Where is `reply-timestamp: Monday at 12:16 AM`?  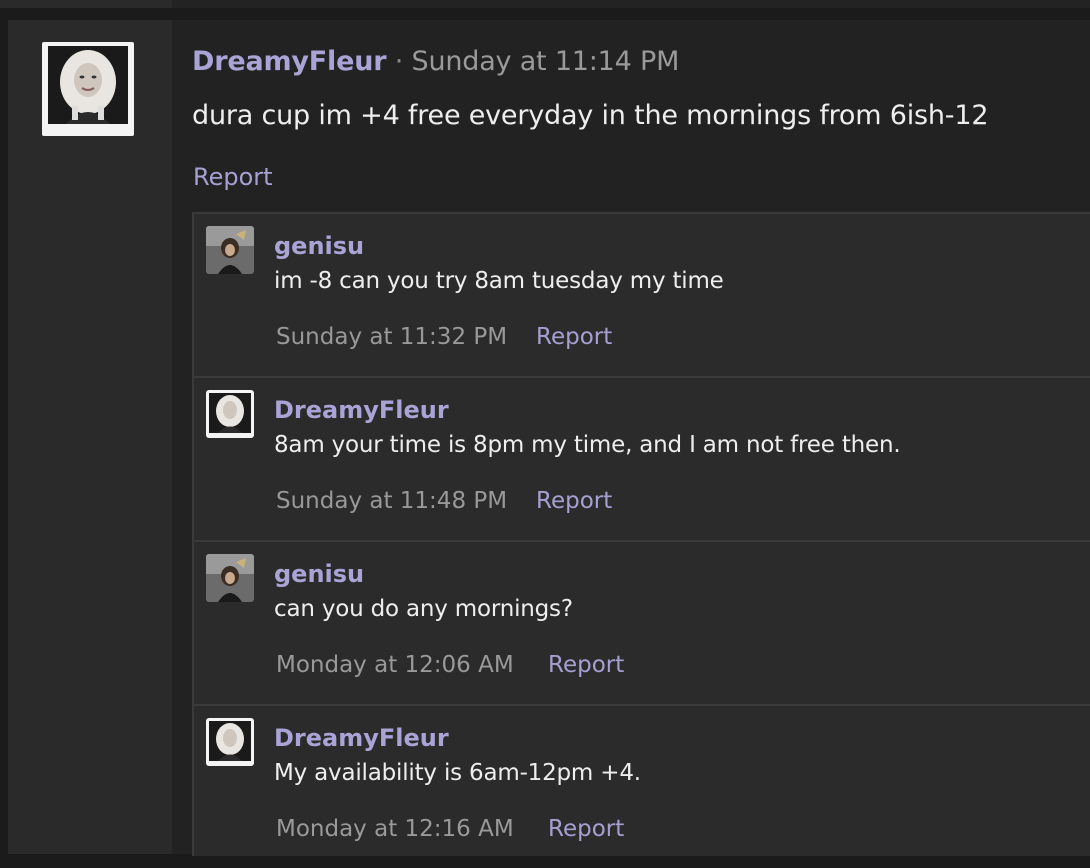
reply-timestamp: Monday at 12:16 AM is located at coordinates (395, 829).